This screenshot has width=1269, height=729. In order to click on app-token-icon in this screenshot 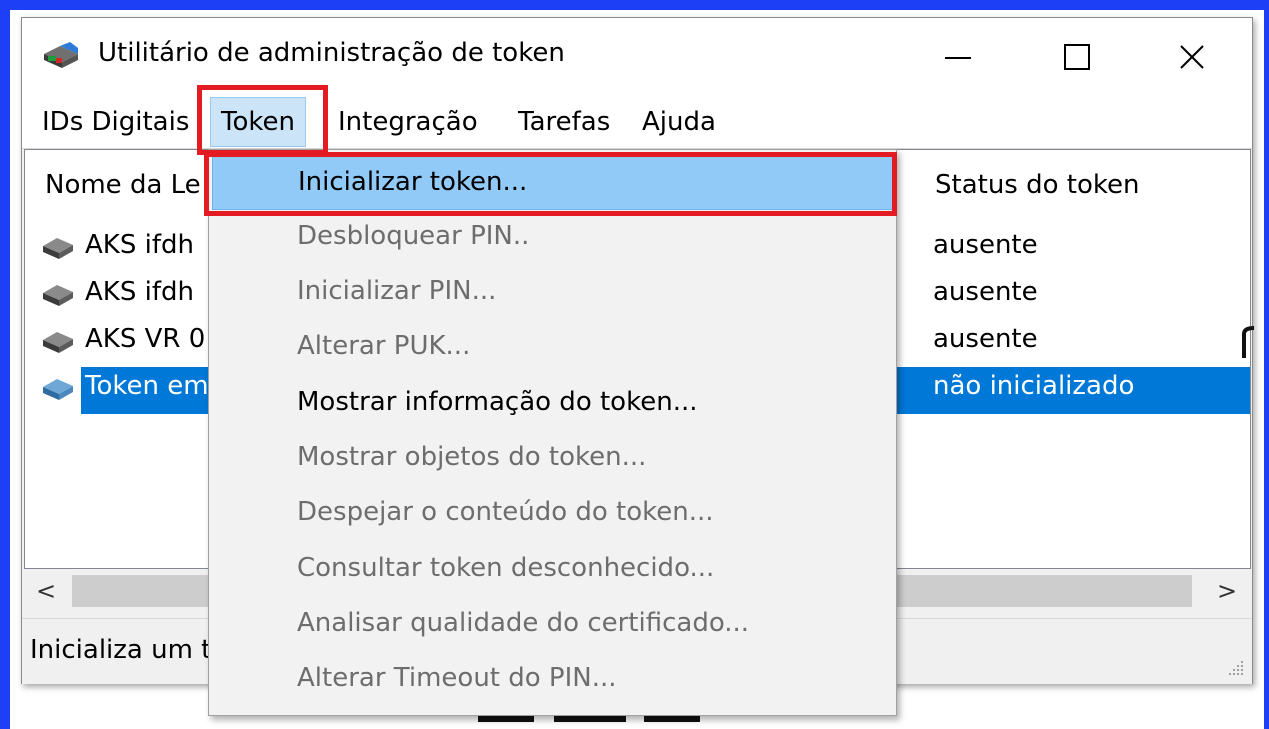, I will do `click(61, 55)`.